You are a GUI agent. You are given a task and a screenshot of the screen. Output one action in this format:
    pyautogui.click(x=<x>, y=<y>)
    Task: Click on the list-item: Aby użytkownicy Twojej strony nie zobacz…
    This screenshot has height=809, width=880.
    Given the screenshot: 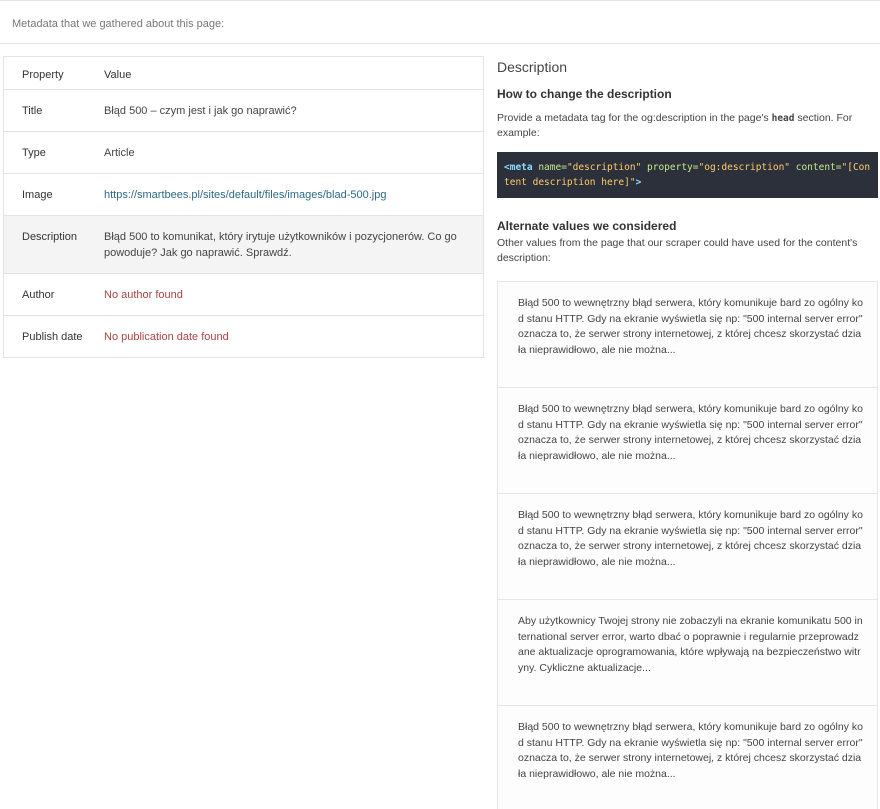 What is the action you would take?
    pyautogui.click(x=687, y=653)
    